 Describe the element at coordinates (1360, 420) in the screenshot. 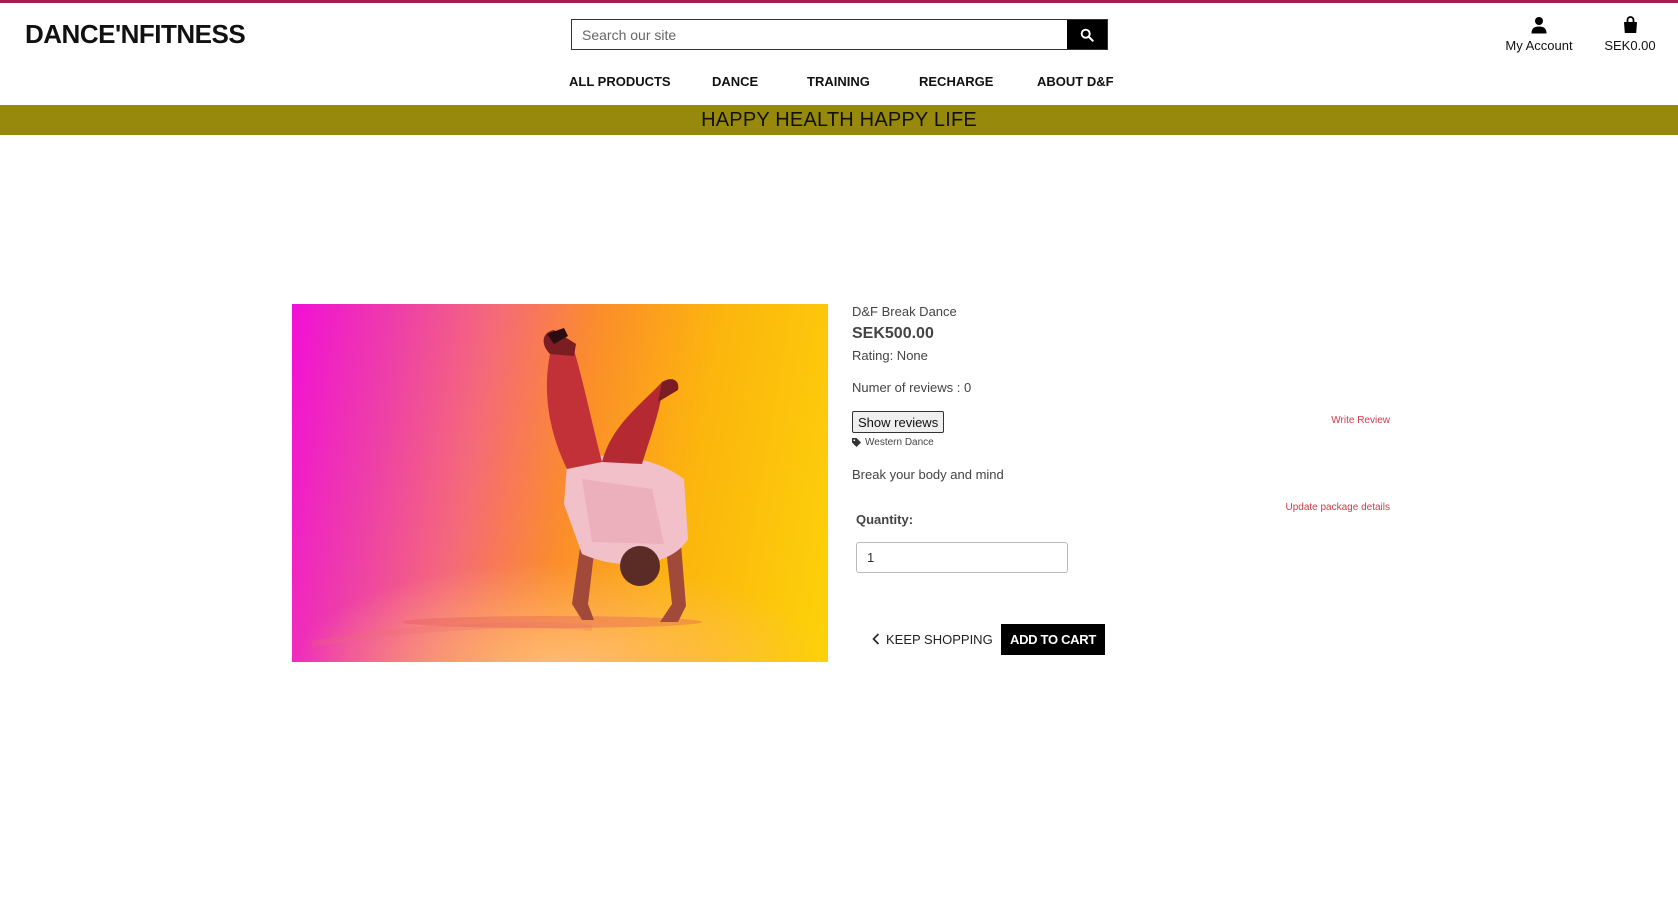

I see `write-review-link: Write Review` at that location.